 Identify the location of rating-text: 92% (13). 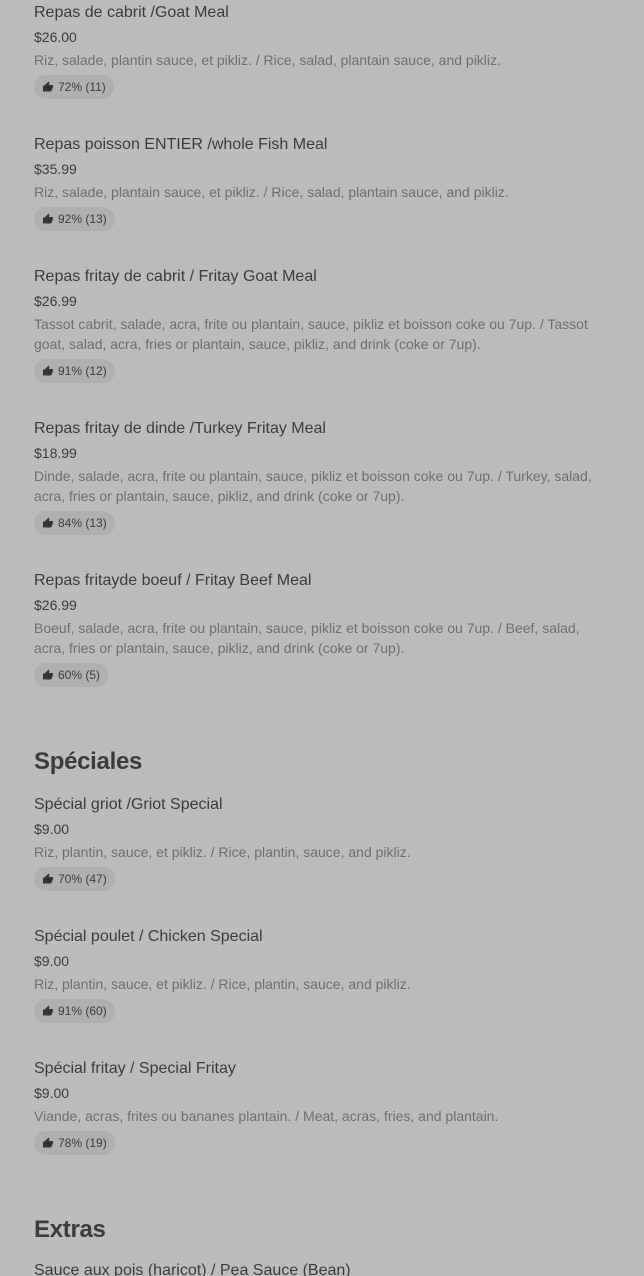
(82, 219).